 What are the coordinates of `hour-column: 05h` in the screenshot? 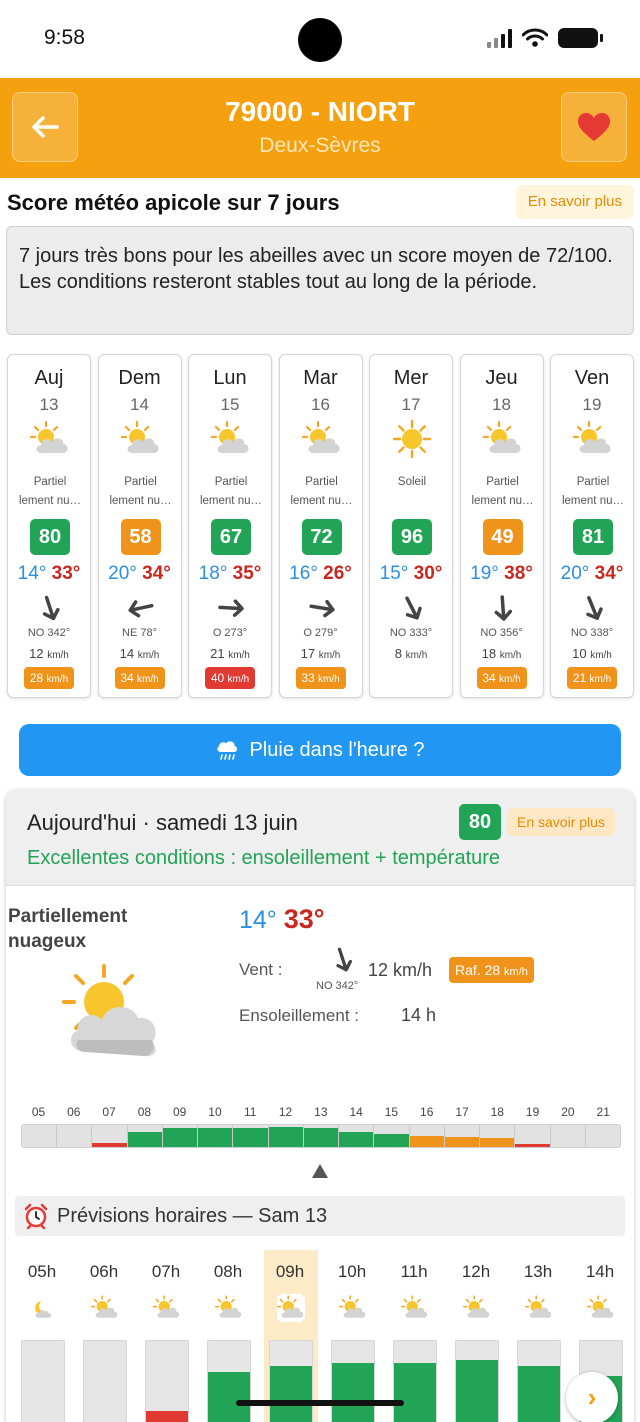 It's located at (42, 1342).